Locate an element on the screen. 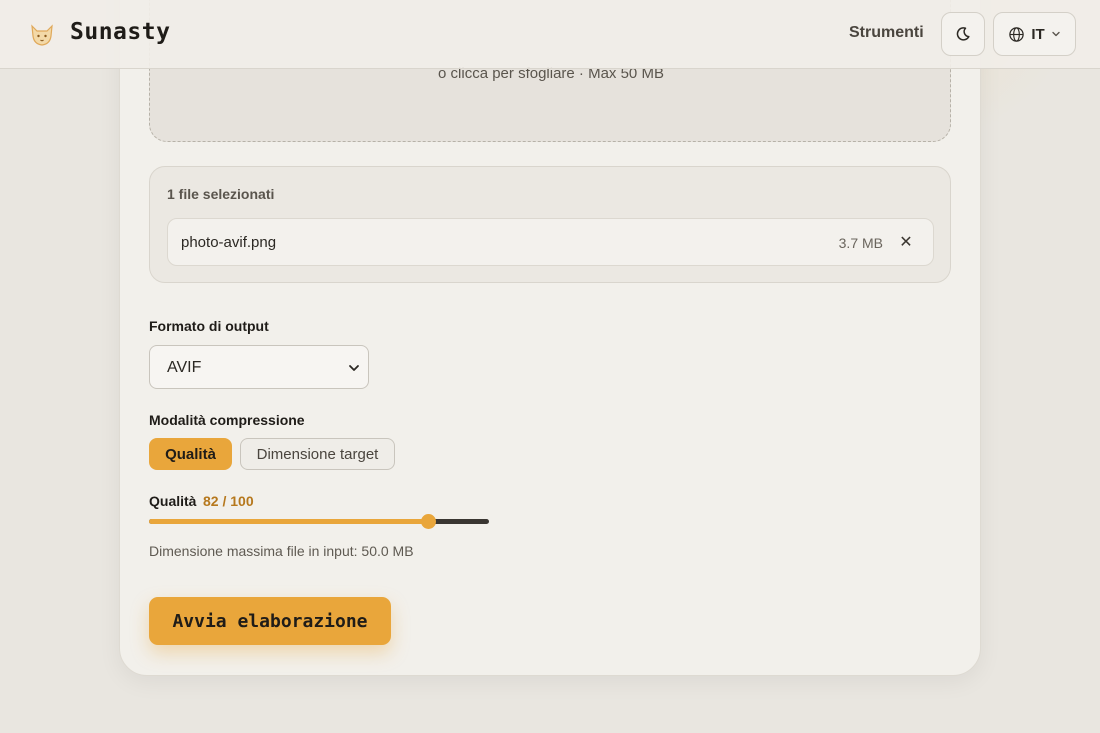 The height and width of the screenshot is (733, 1100). language-code: IT is located at coordinates (1038, 34).